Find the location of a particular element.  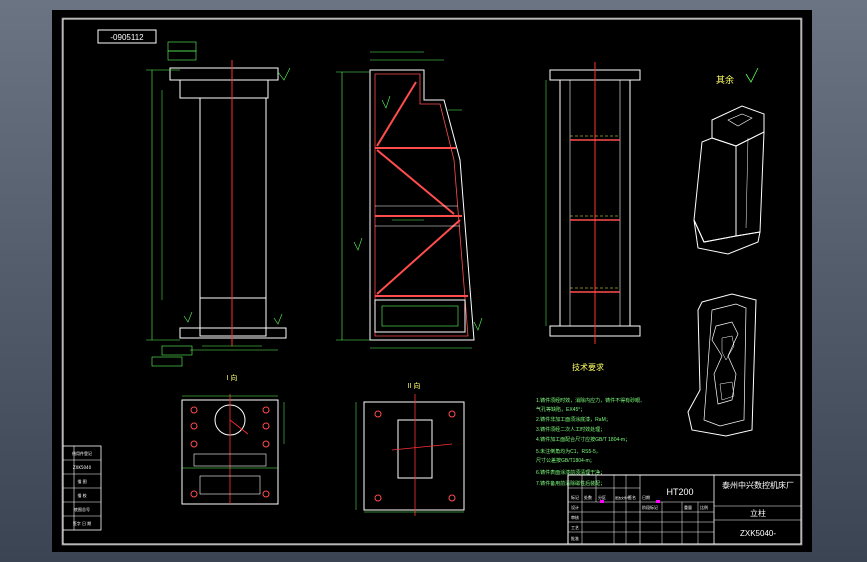

side-view is located at coordinates (593, 203).